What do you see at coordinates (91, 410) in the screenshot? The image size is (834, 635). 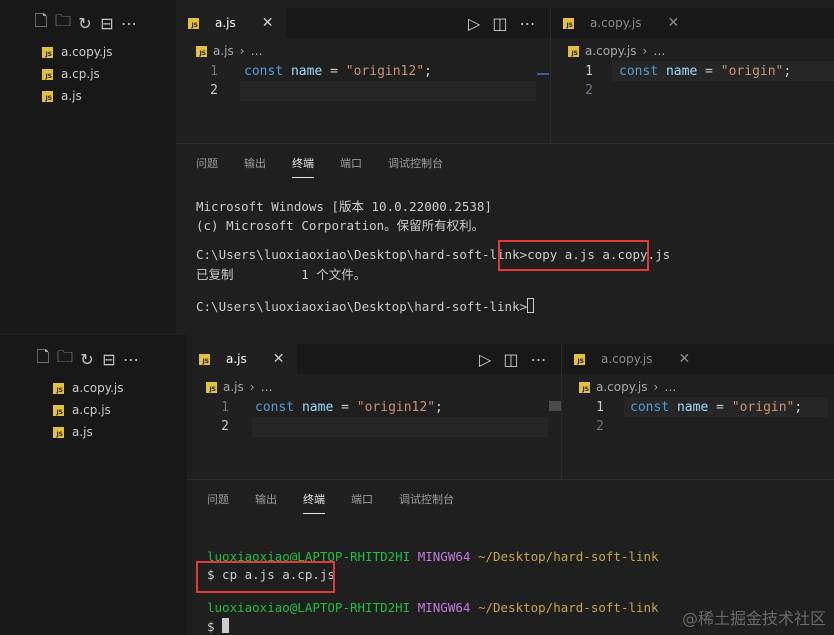 I see `file-name: a.cp.js` at bounding box center [91, 410].